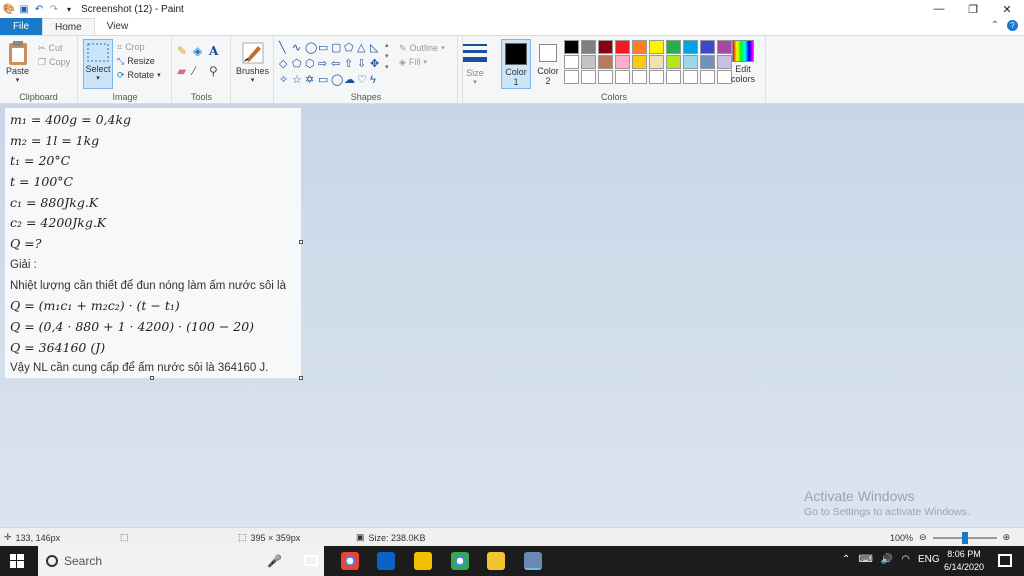  Describe the element at coordinates (902, 537) in the screenshot. I see `zoom-level: 100%` at that location.